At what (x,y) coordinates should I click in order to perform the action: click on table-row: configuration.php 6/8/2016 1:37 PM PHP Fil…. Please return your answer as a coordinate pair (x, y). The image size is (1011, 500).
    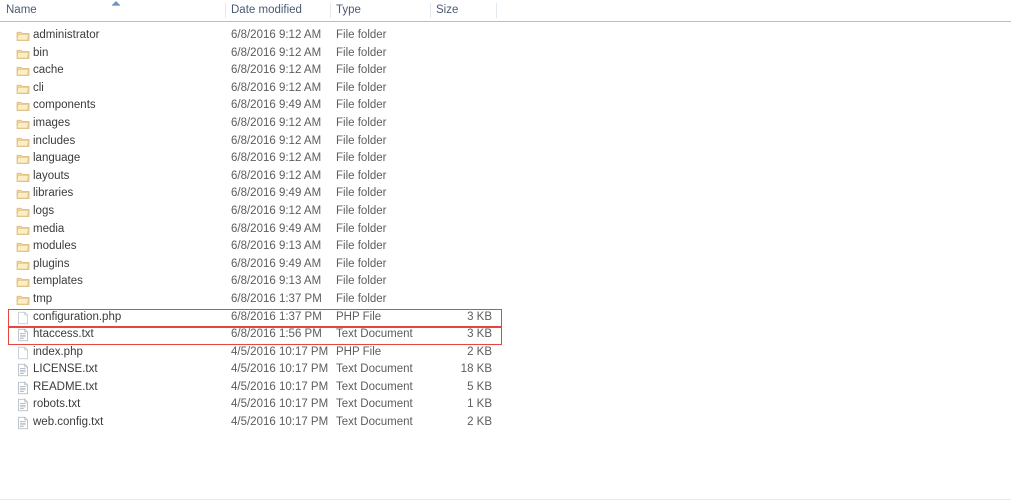
    Looking at the image, I should click on (505, 318).